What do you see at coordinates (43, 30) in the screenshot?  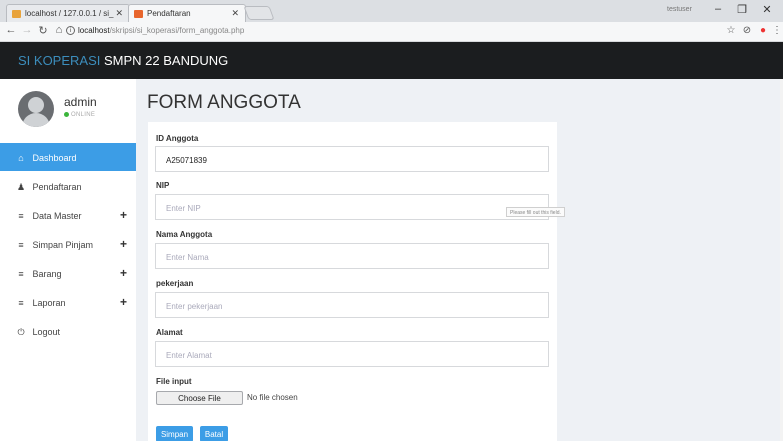 I see `reload-icon: ↻` at bounding box center [43, 30].